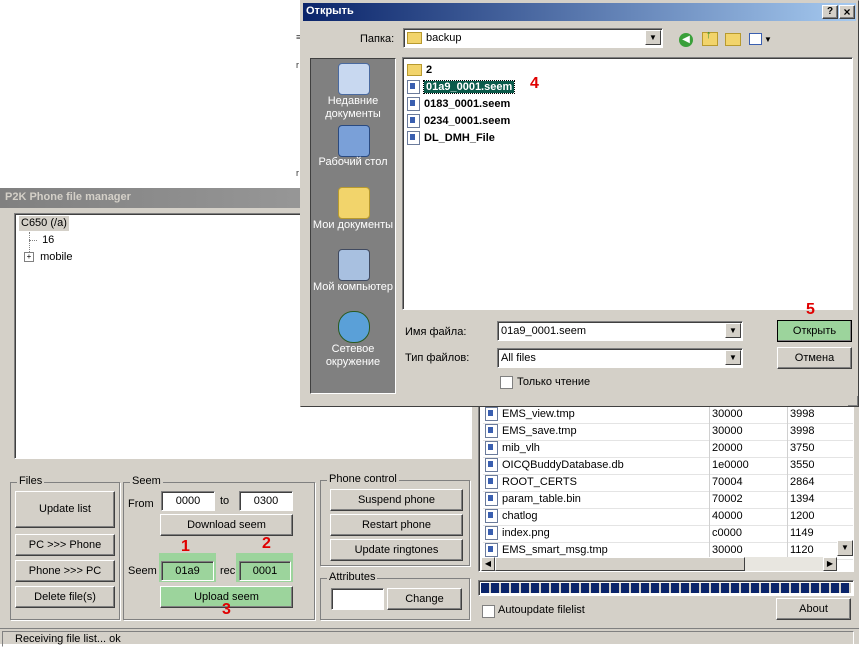 The image size is (859, 647). What do you see at coordinates (812, 465) in the screenshot?
I see `file-size: 3550` at bounding box center [812, 465].